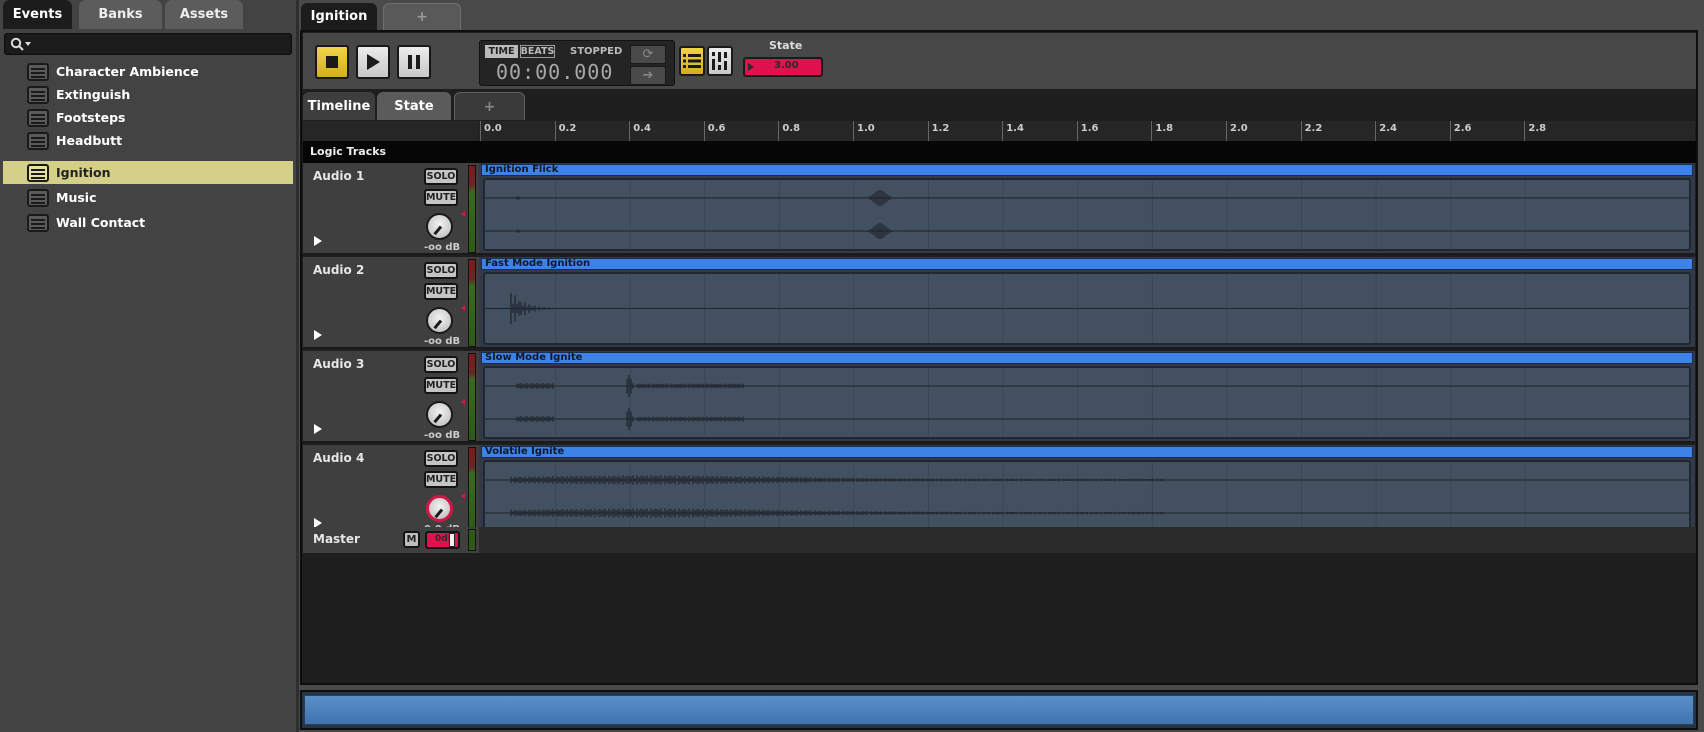  Describe the element at coordinates (648, 54) in the screenshot. I see `loop-button: ⟳` at that location.